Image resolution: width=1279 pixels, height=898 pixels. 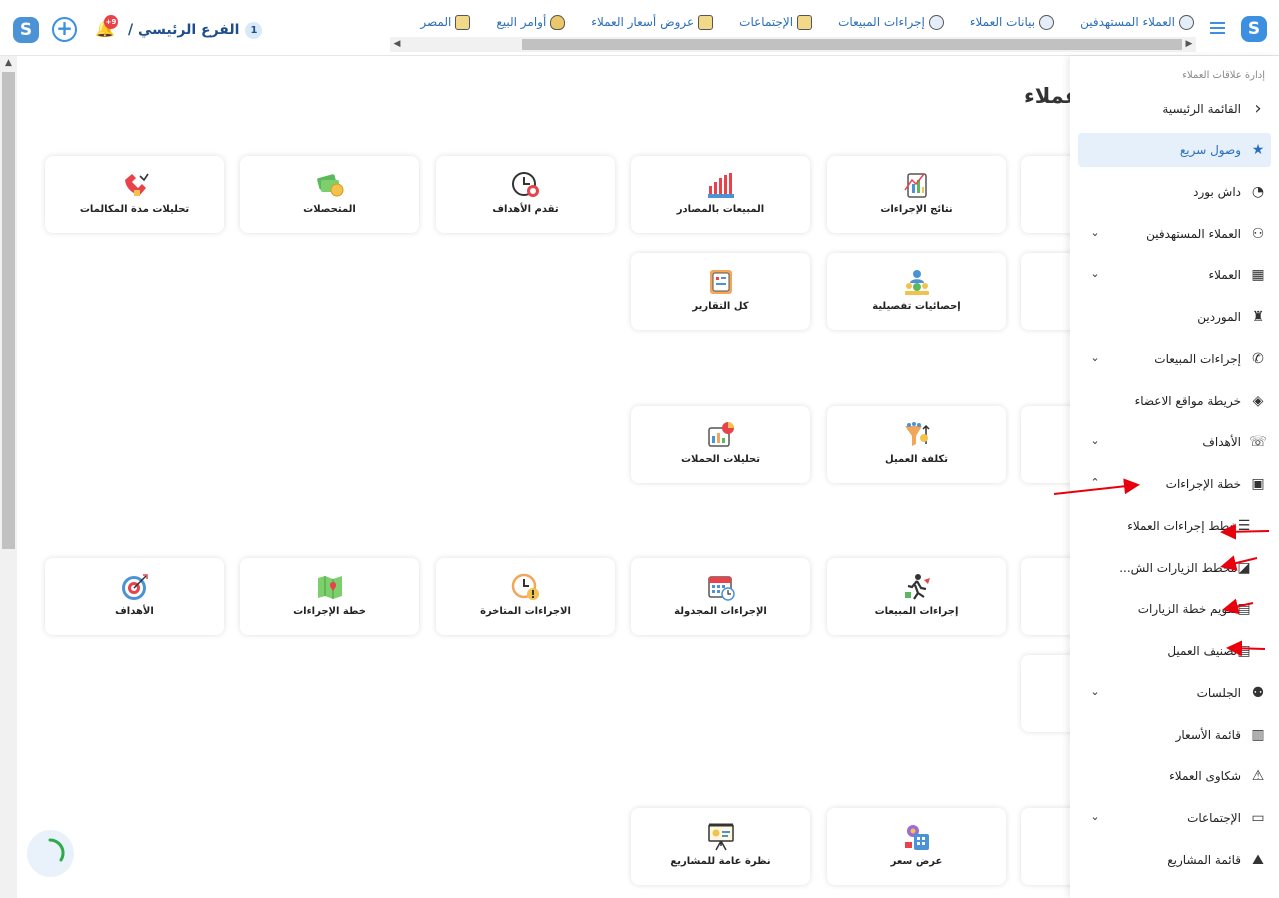 I want to click on sidebar-item-quick-access: ★ وصول سريع, so click(x=1174, y=150).